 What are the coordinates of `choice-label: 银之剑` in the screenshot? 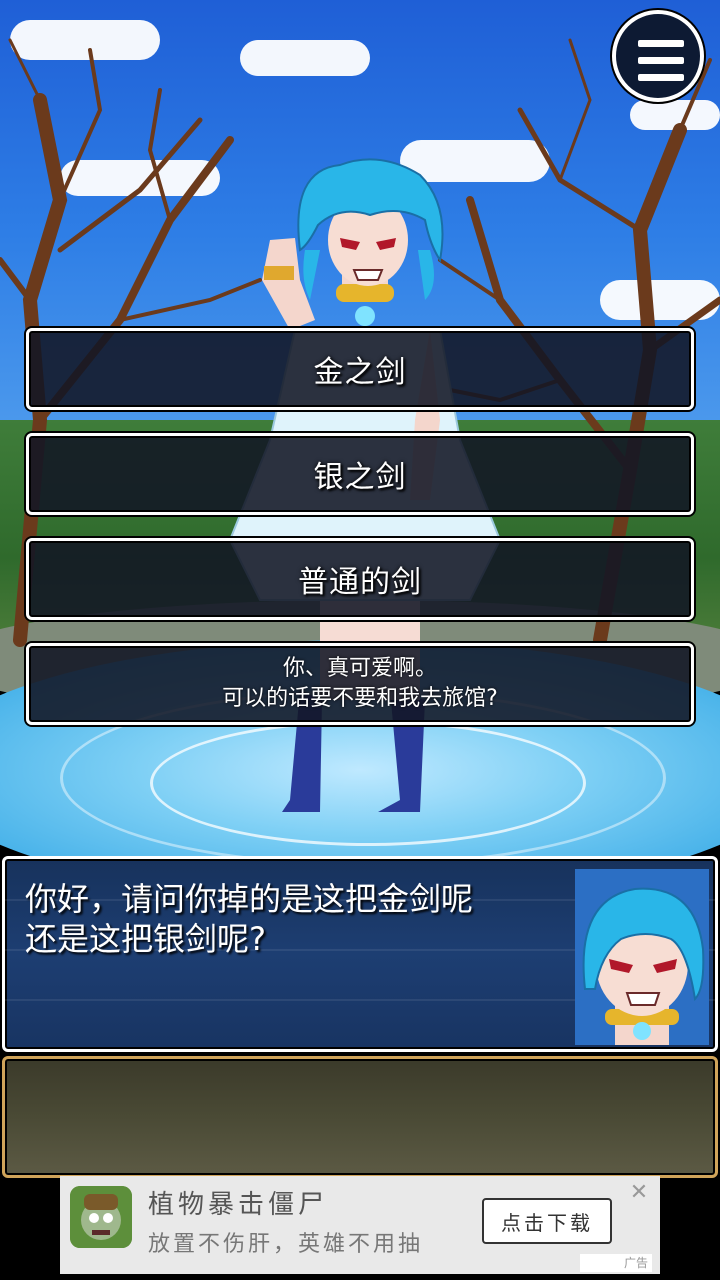 It's located at (360, 477).